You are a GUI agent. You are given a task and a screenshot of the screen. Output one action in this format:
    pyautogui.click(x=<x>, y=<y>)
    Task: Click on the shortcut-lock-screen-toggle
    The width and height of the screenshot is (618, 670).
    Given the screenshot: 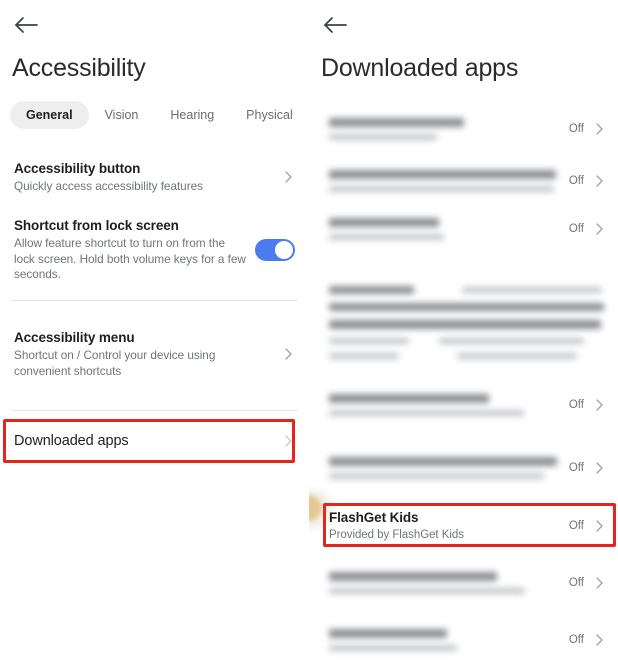 What is the action you would take?
    pyautogui.click(x=275, y=249)
    